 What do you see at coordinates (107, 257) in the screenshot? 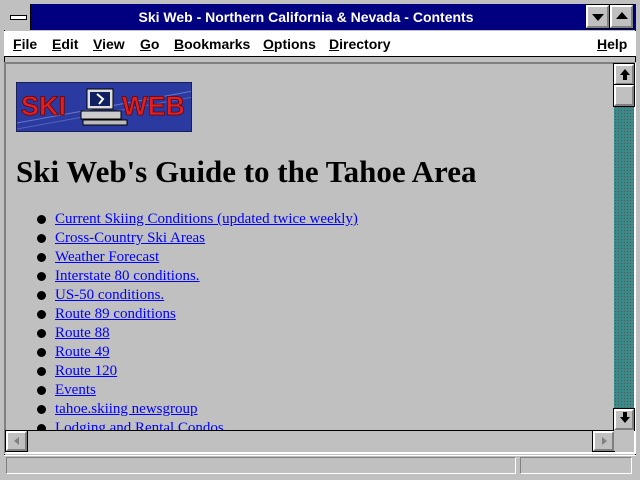
I see `link-weather-forecast: Weather Forecast` at bounding box center [107, 257].